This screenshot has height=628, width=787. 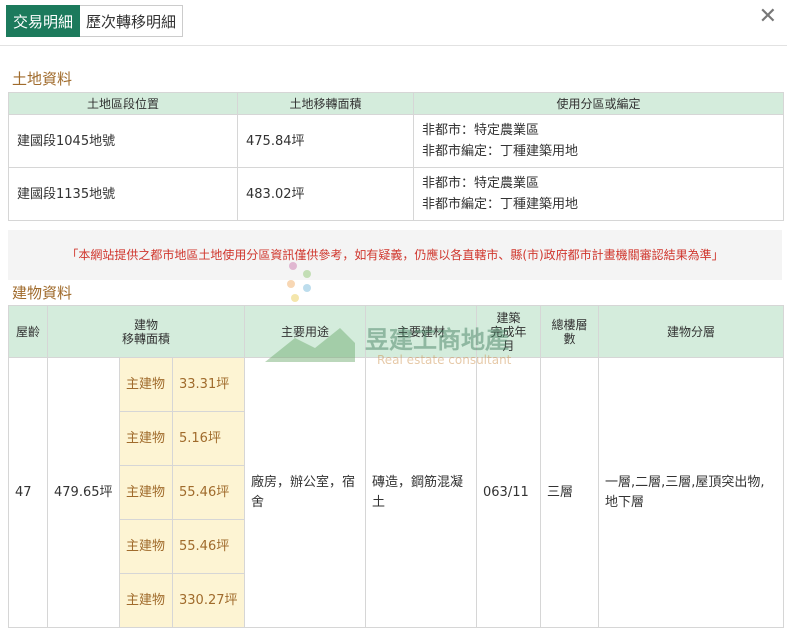 What do you see at coordinates (393, 45) in the screenshot?
I see `divider` at bounding box center [393, 45].